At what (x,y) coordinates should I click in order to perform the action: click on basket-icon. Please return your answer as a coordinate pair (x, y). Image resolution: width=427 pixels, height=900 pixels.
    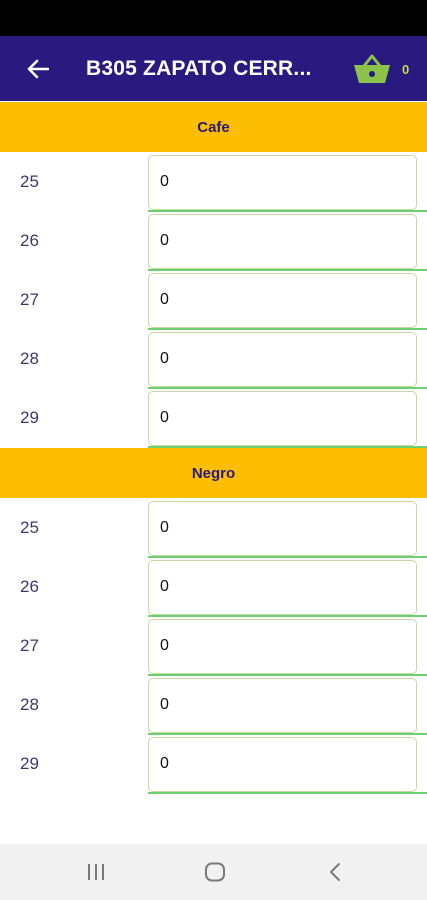
    Looking at the image, I should click on (372, 68).